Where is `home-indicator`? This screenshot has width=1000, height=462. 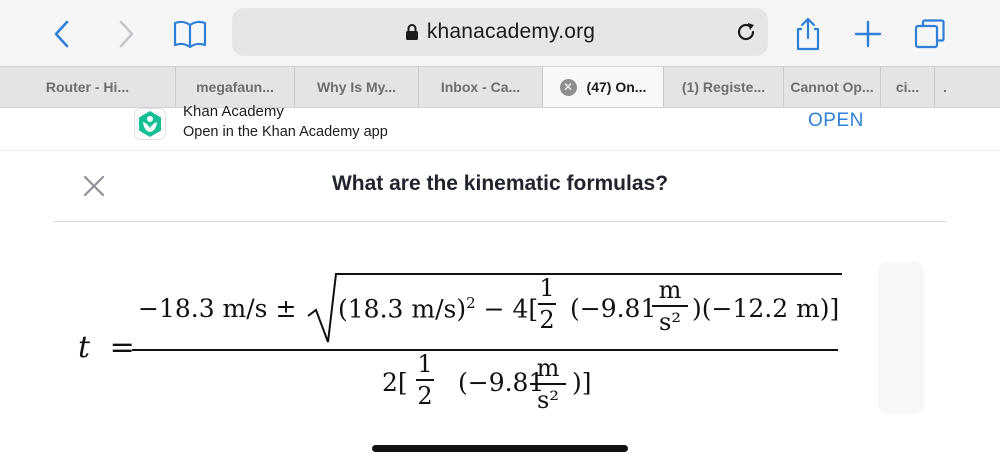 home-indicator is located at coordinates (500, 448).